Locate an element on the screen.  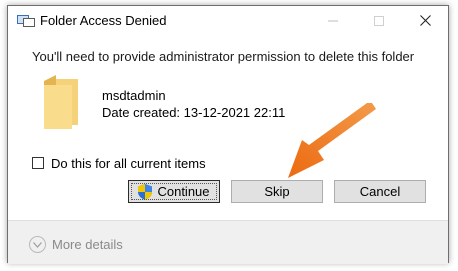
title-bar: Folder Access Denied is located at coordinates (228, 20).